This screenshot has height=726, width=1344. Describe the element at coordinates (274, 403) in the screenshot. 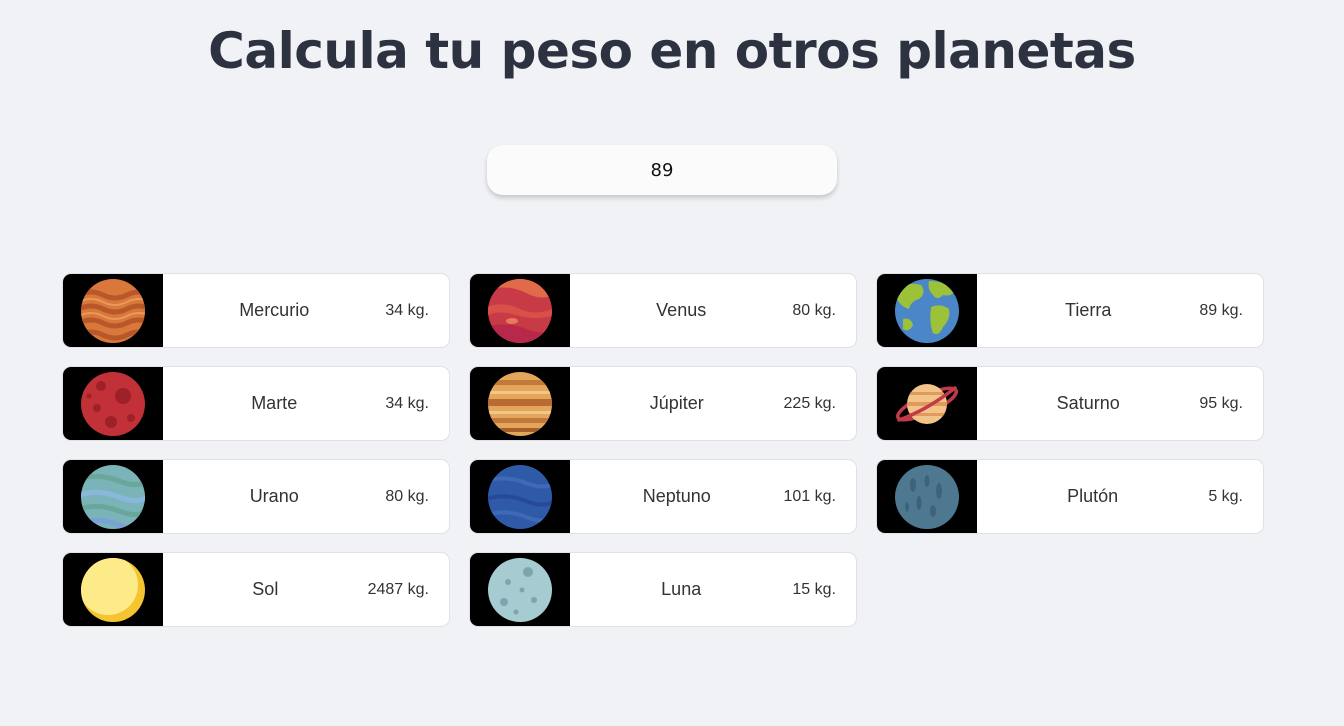

I see `planet-name: Marte` at that location.